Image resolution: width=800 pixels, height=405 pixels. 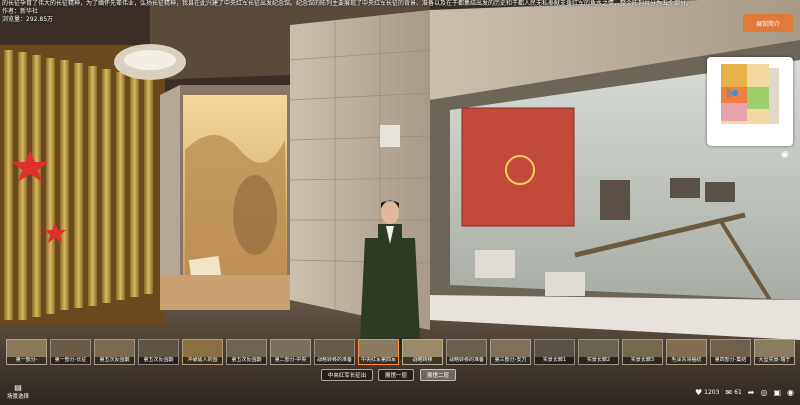 What do you see at coordinates (554, 352) in the screenshot?
I see `scene-thumbnail: 实景长廊1` at bounding box center [554, 352].